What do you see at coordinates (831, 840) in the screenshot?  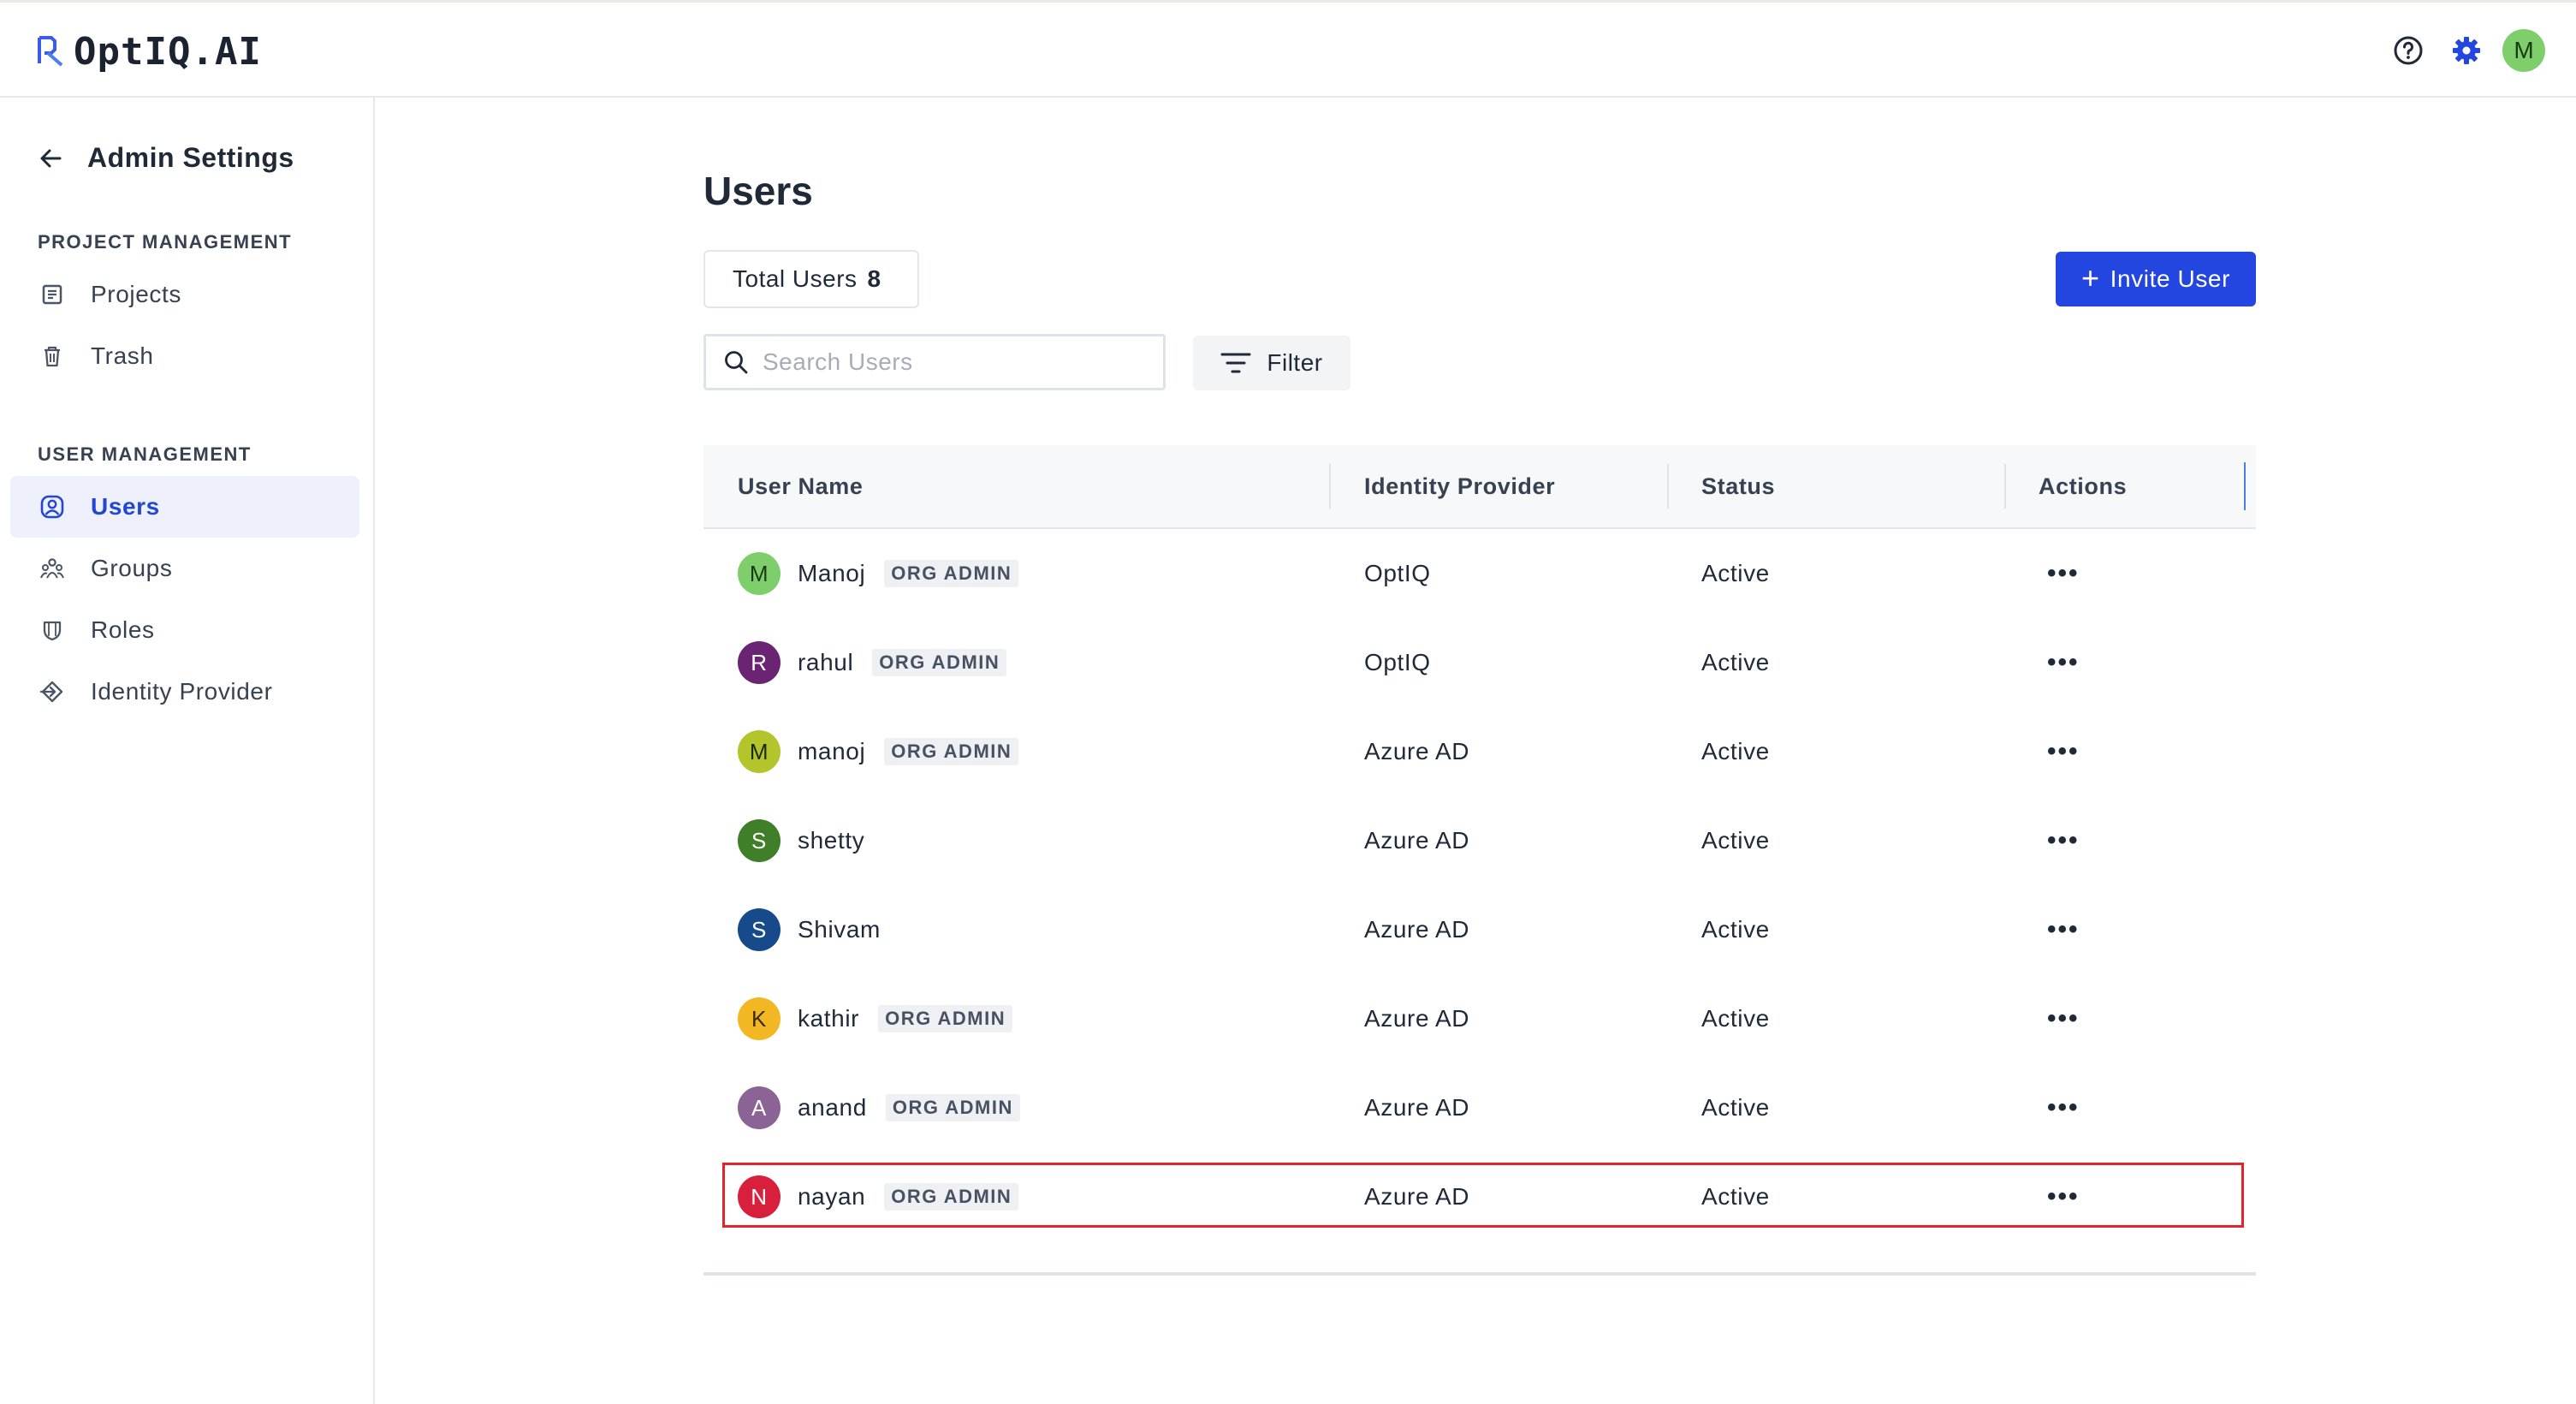 I see `user-name: shetty` at bounding box center [831, 840].